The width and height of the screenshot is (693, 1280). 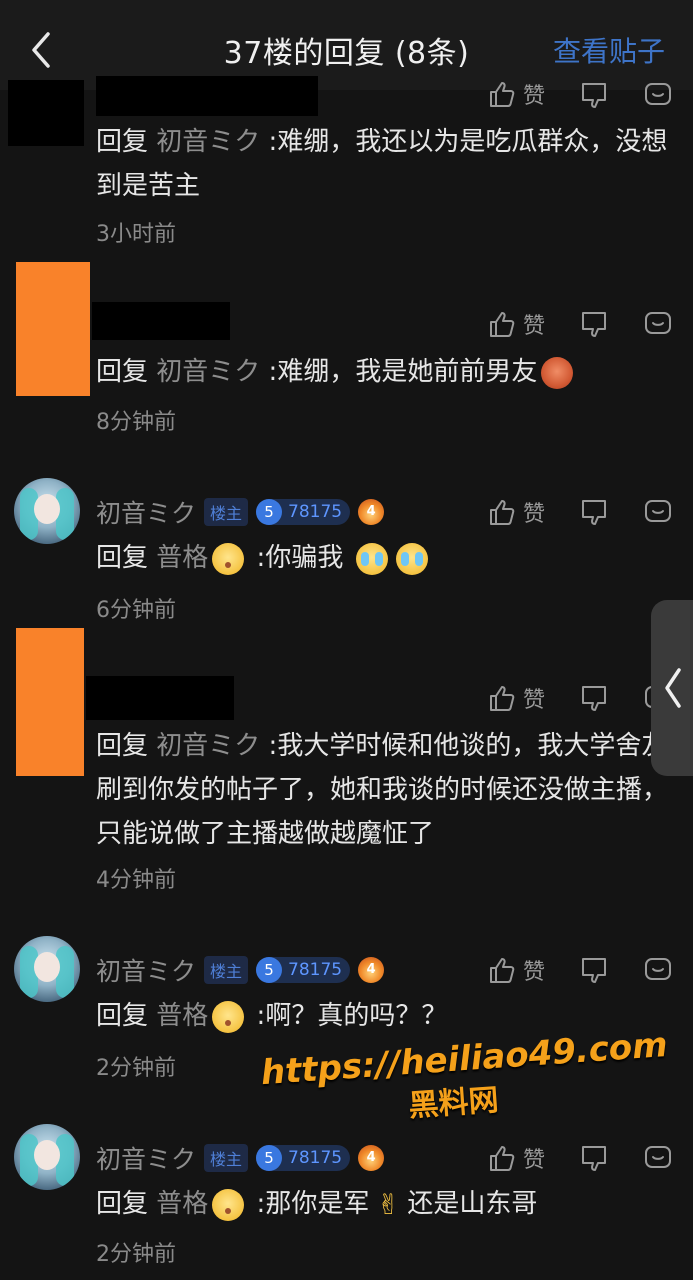 I want to click on watermark: https://heiliao49.com 黑料网, so click(x=464, y=1080).